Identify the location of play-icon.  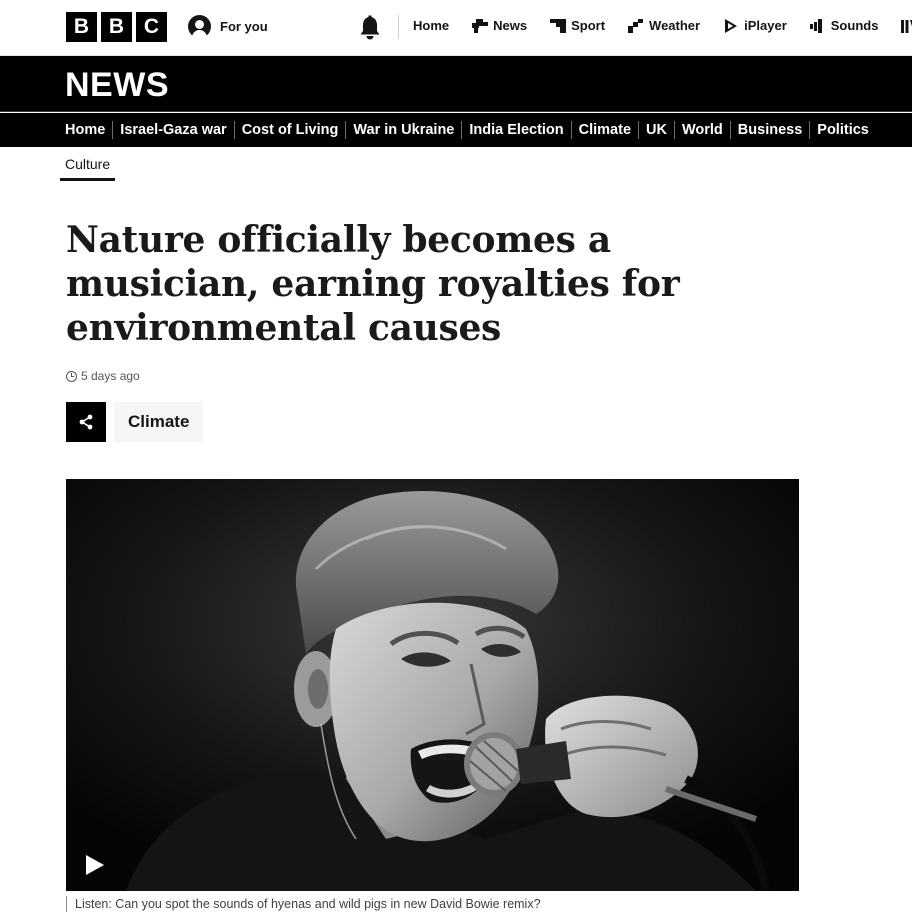
(94, 865).